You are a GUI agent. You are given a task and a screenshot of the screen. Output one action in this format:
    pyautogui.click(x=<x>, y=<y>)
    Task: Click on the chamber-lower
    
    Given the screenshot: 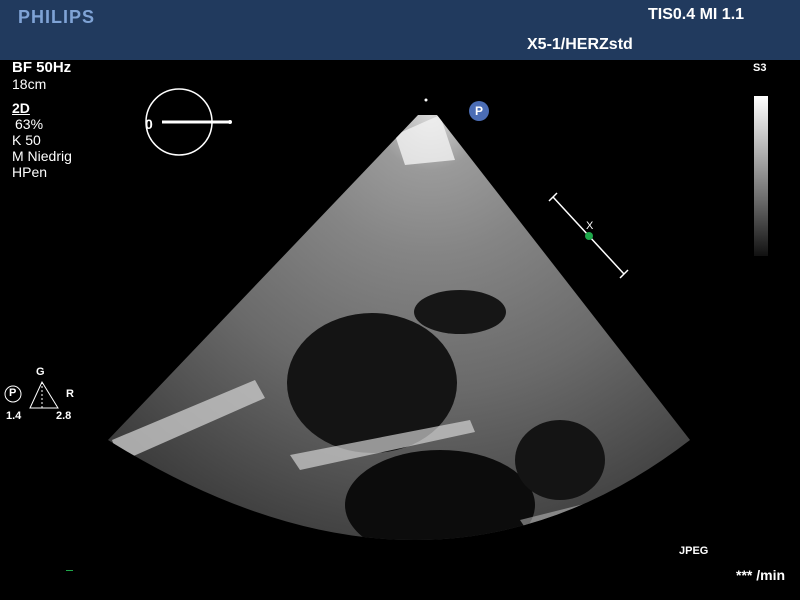 What is the action you would take?
    pyautogui.click(x=440, y=495)
    